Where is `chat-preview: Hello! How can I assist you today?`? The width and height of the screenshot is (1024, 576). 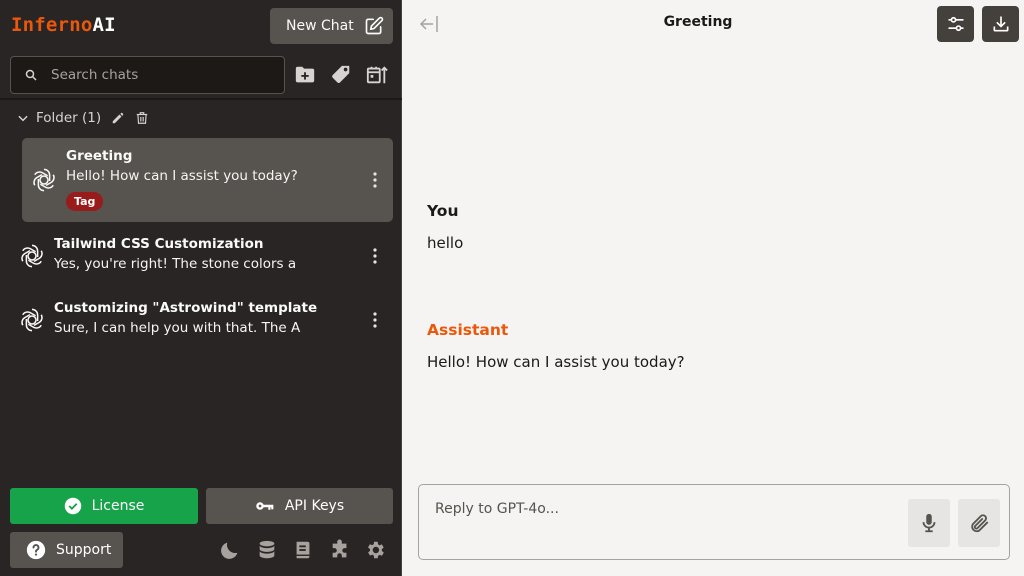
chat-preview: Hello! How can I assist you today? is located at coordinates (182, 176).